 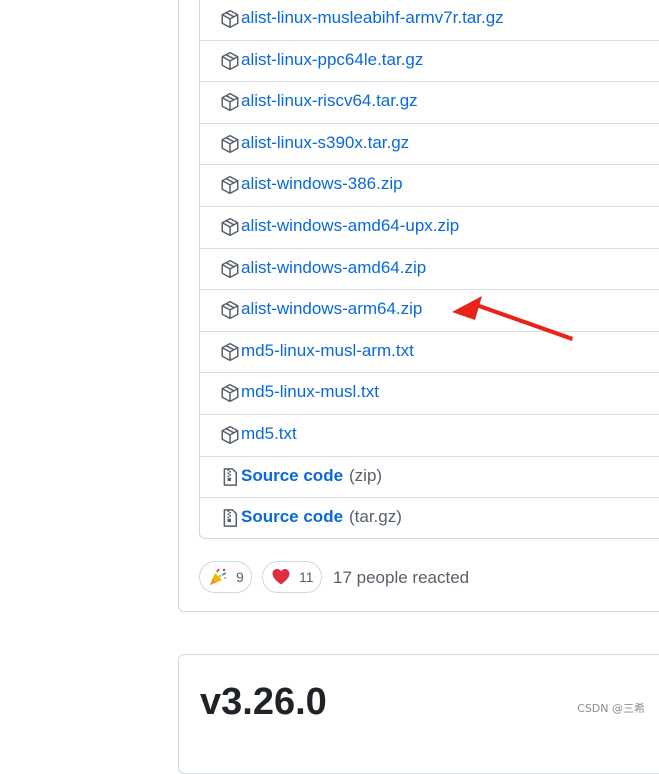 What do you see at coordinates (429, 478) in the screenshot?
I see `source-code-row: Source code (zip)` at bounding box center [429, 478].